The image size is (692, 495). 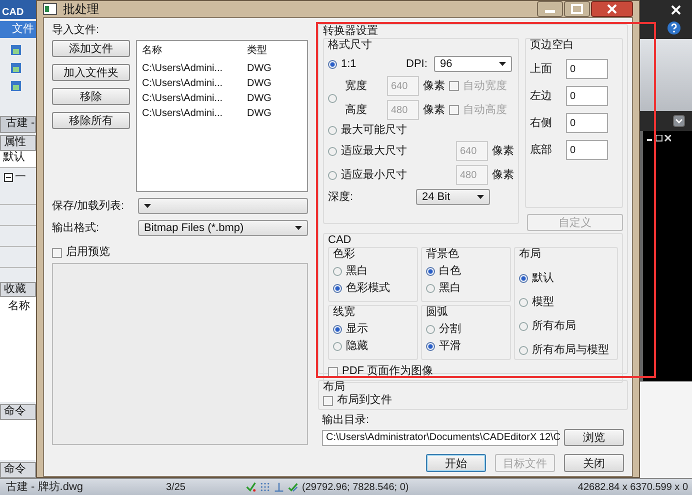 I want to click on file-name: 古建 - 牌坊.dwg, so click(x=44, y=487).